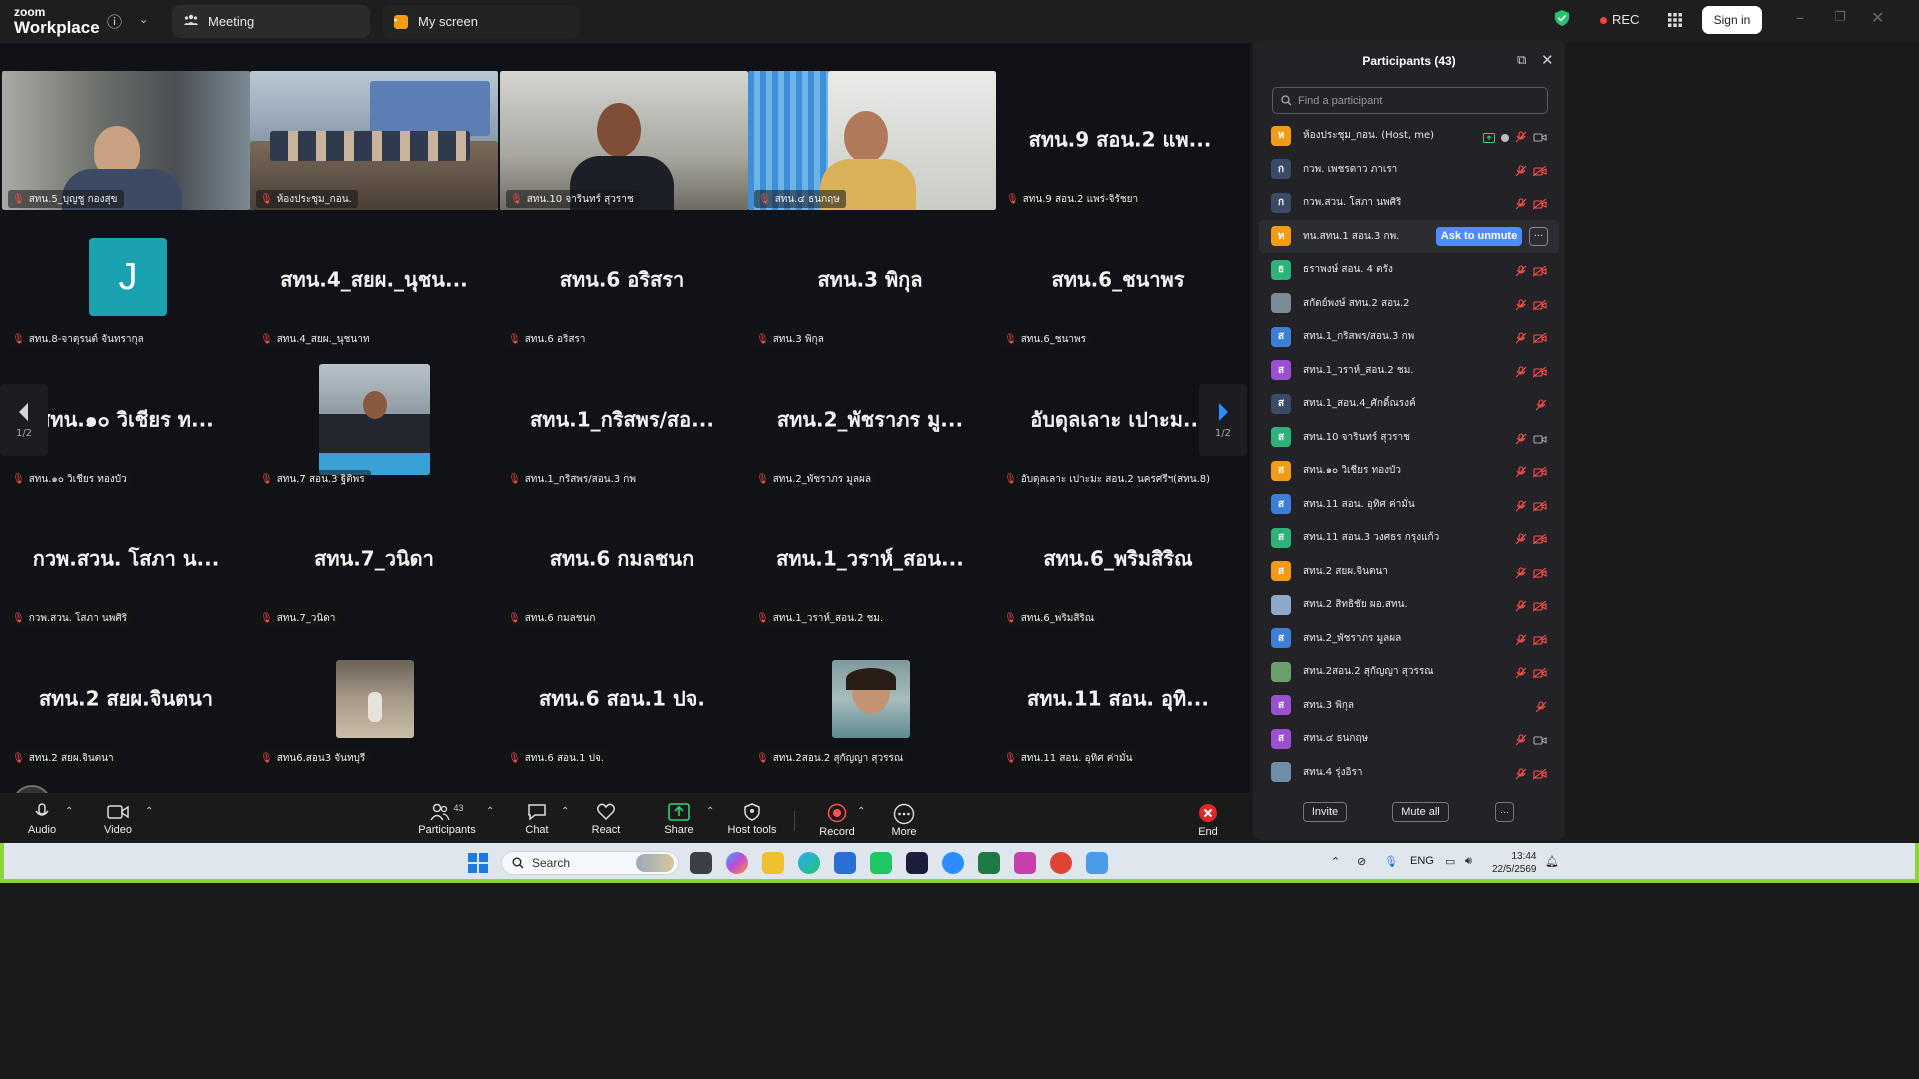 The width and height of the screenshot is (1919, 1079). Describe the element at coordinates (69, 811) in the screenshot. I see `audio-options-caret-icon: ⌃` at that location.